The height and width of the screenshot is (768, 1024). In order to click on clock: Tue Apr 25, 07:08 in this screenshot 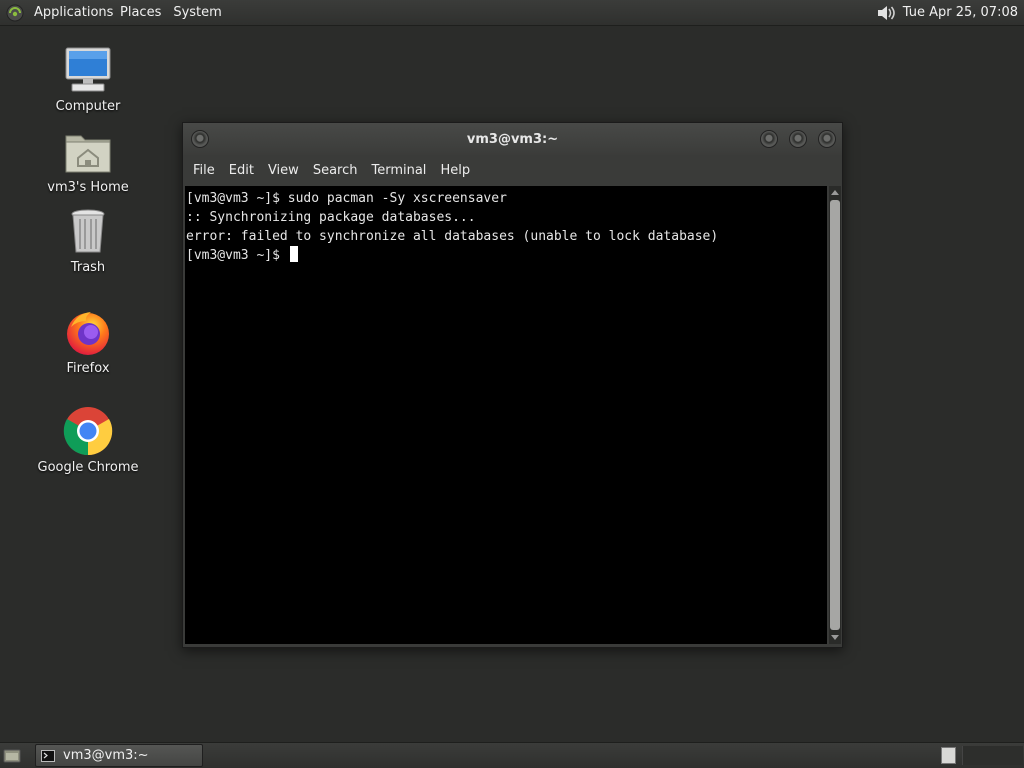, I will do `click(963, 12)`.